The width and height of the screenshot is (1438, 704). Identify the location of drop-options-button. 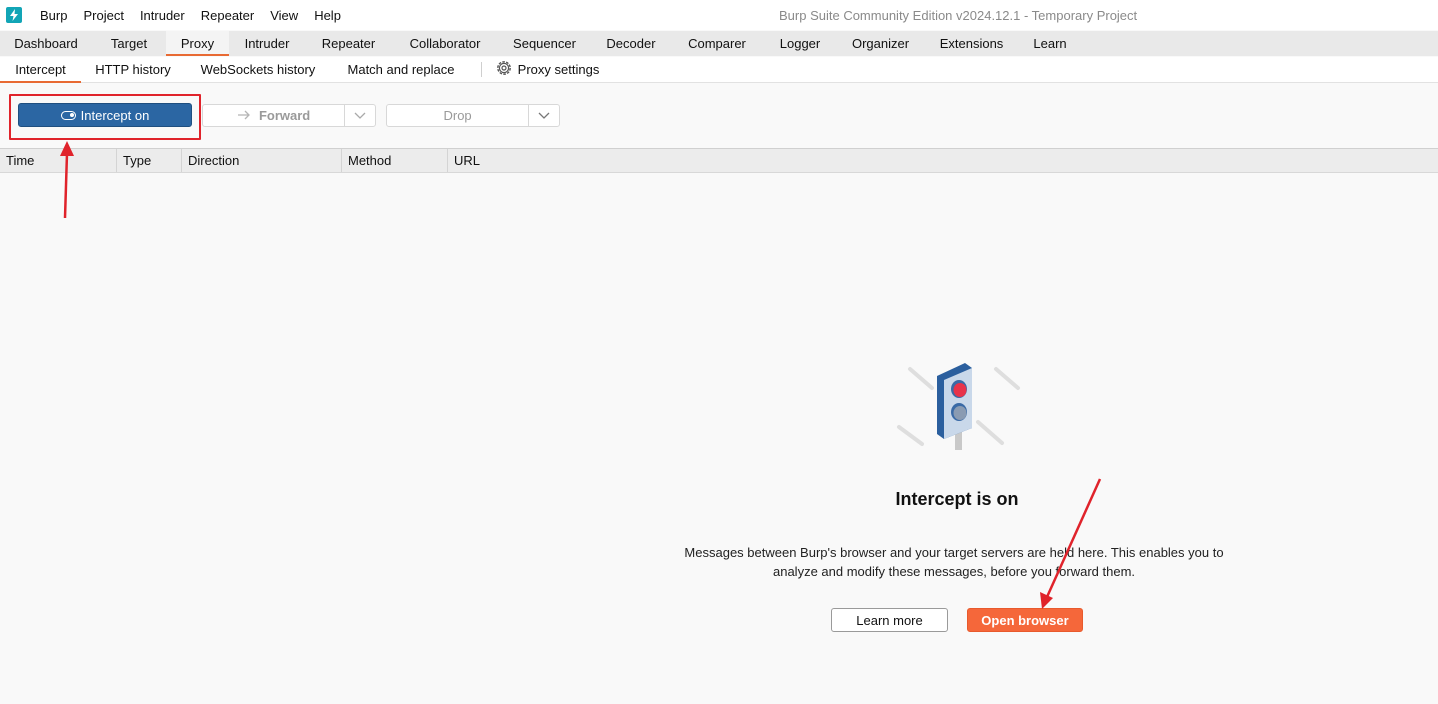
(544, 115).